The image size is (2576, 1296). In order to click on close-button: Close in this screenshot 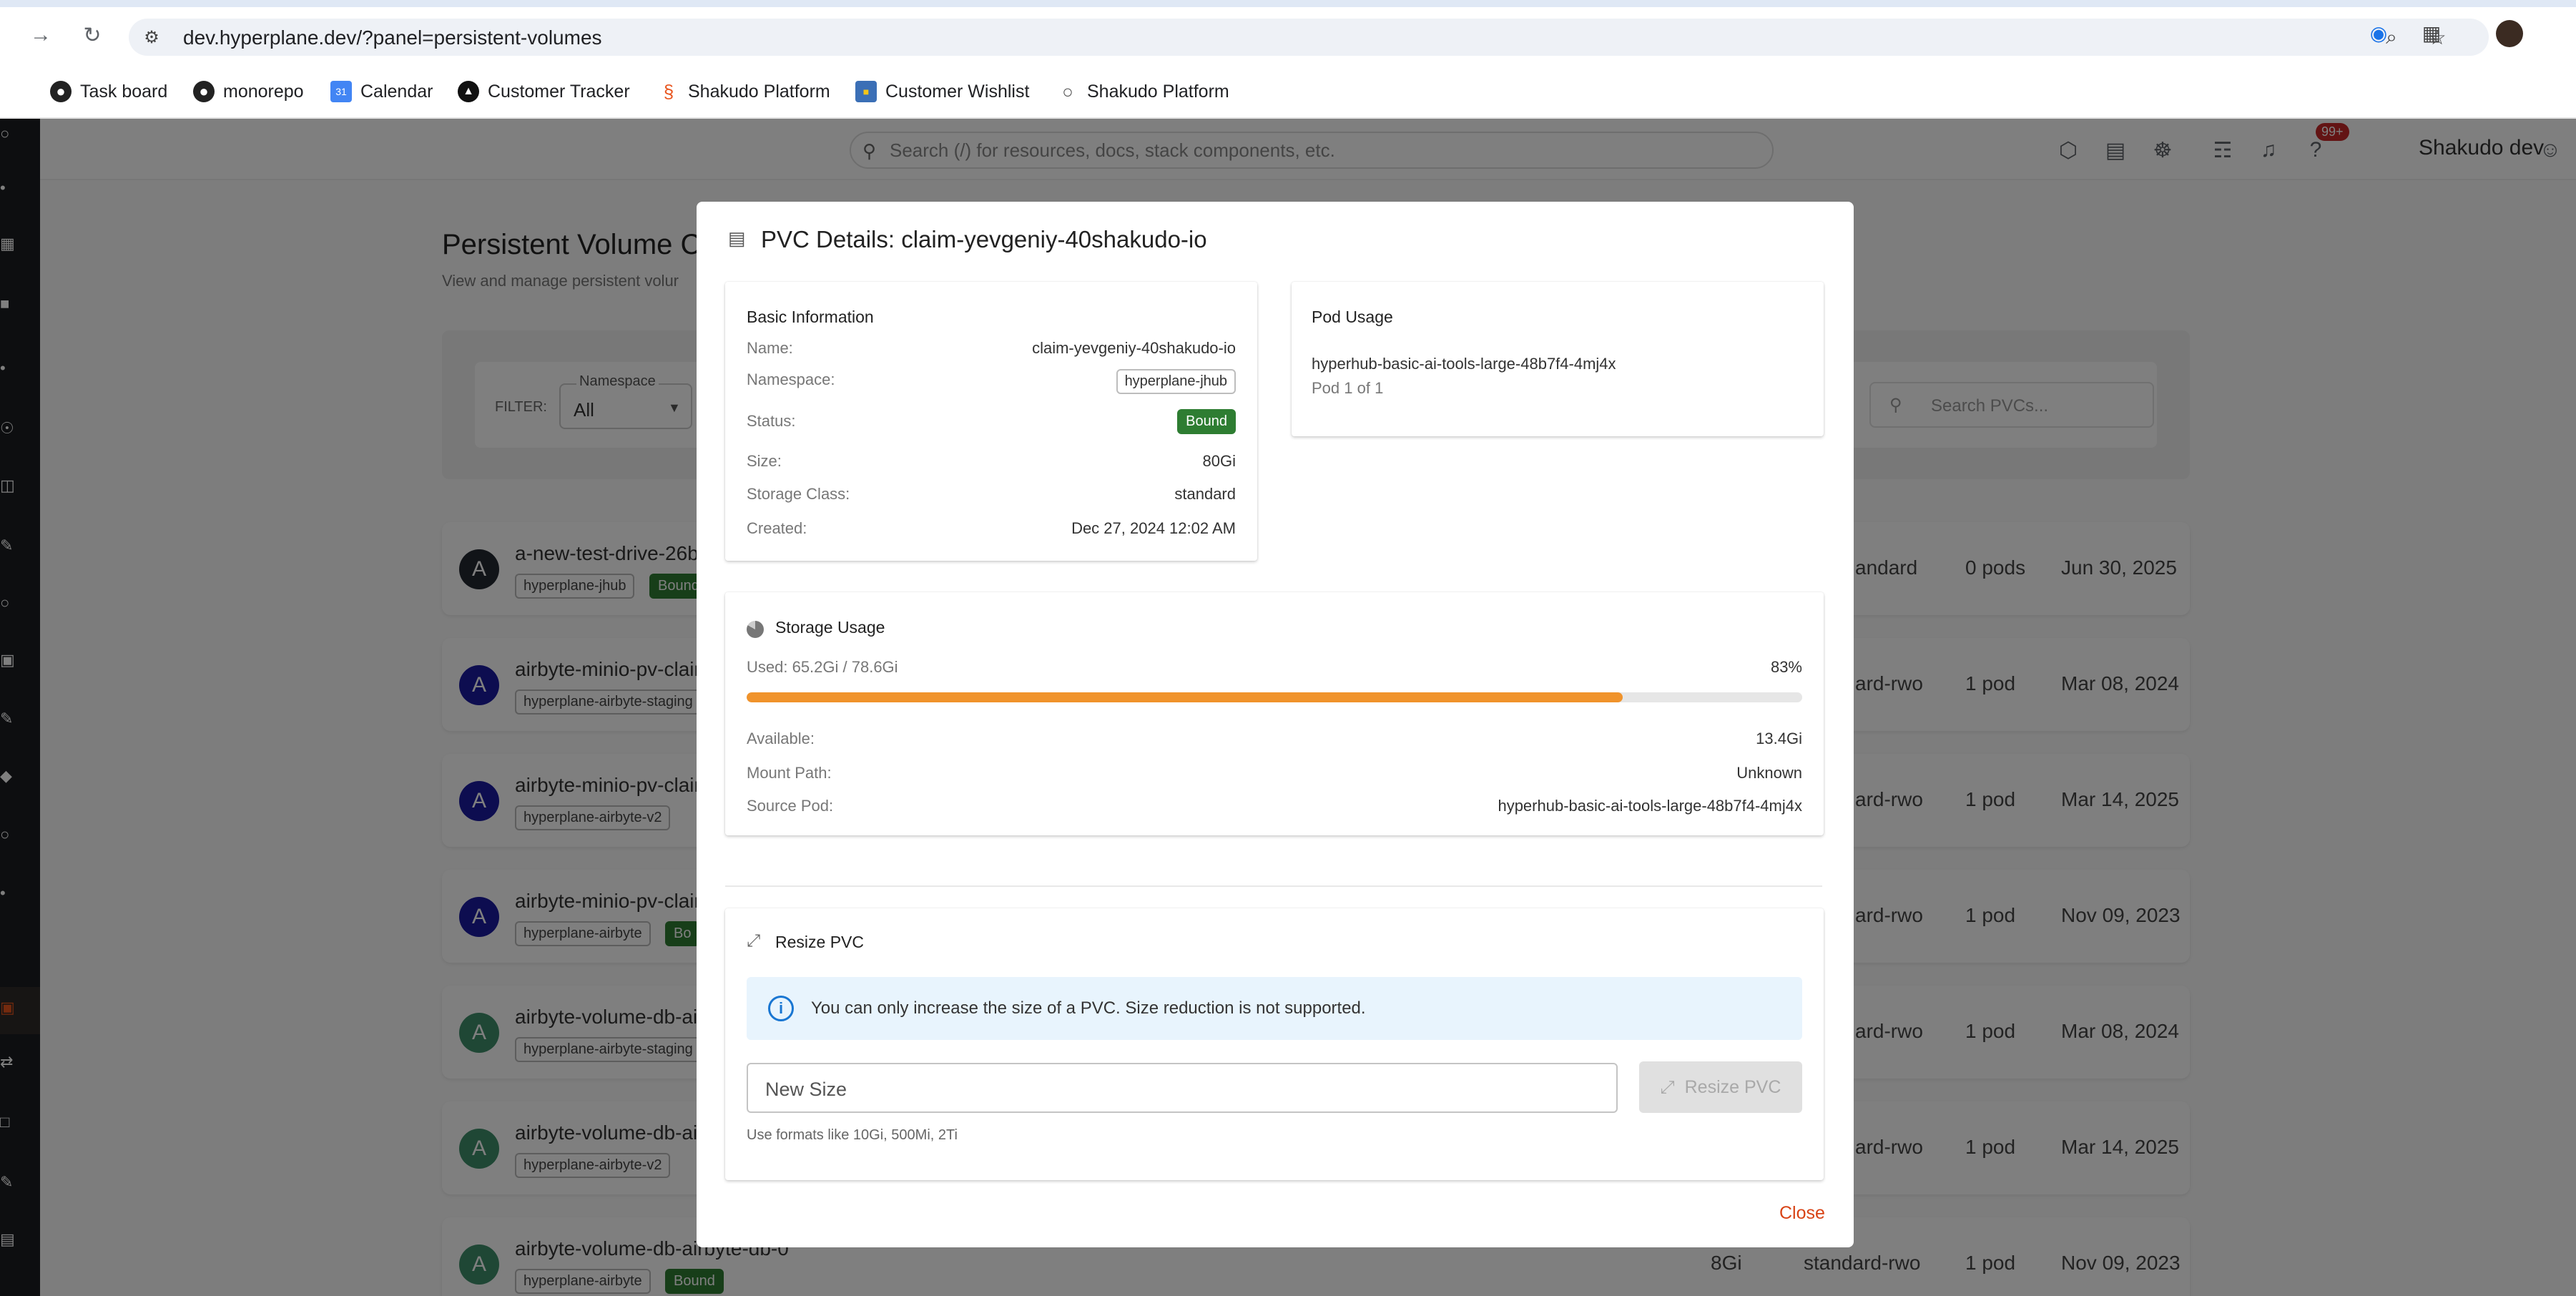, I will do `click(1802, 1213)`.